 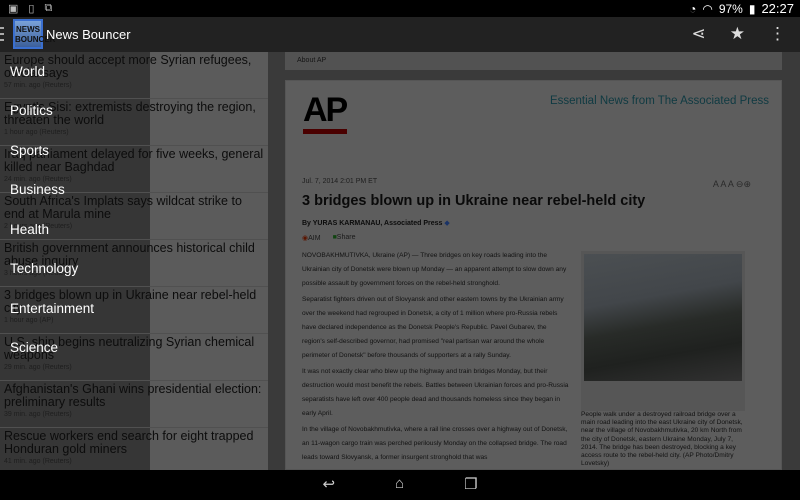 I want to click on byline: By YURAS KARMANAU, Associated Press ◆, so click(x=376, y=223).